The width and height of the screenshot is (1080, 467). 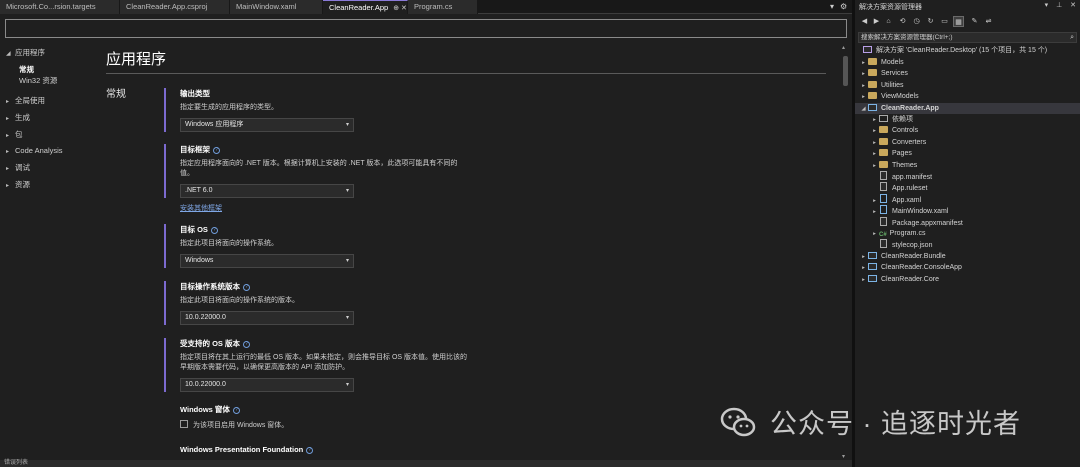 What do you see at coordinates (876, 21) in the screenshot?
I see `forward-icon: ▶` at bounding box center [876, 21].